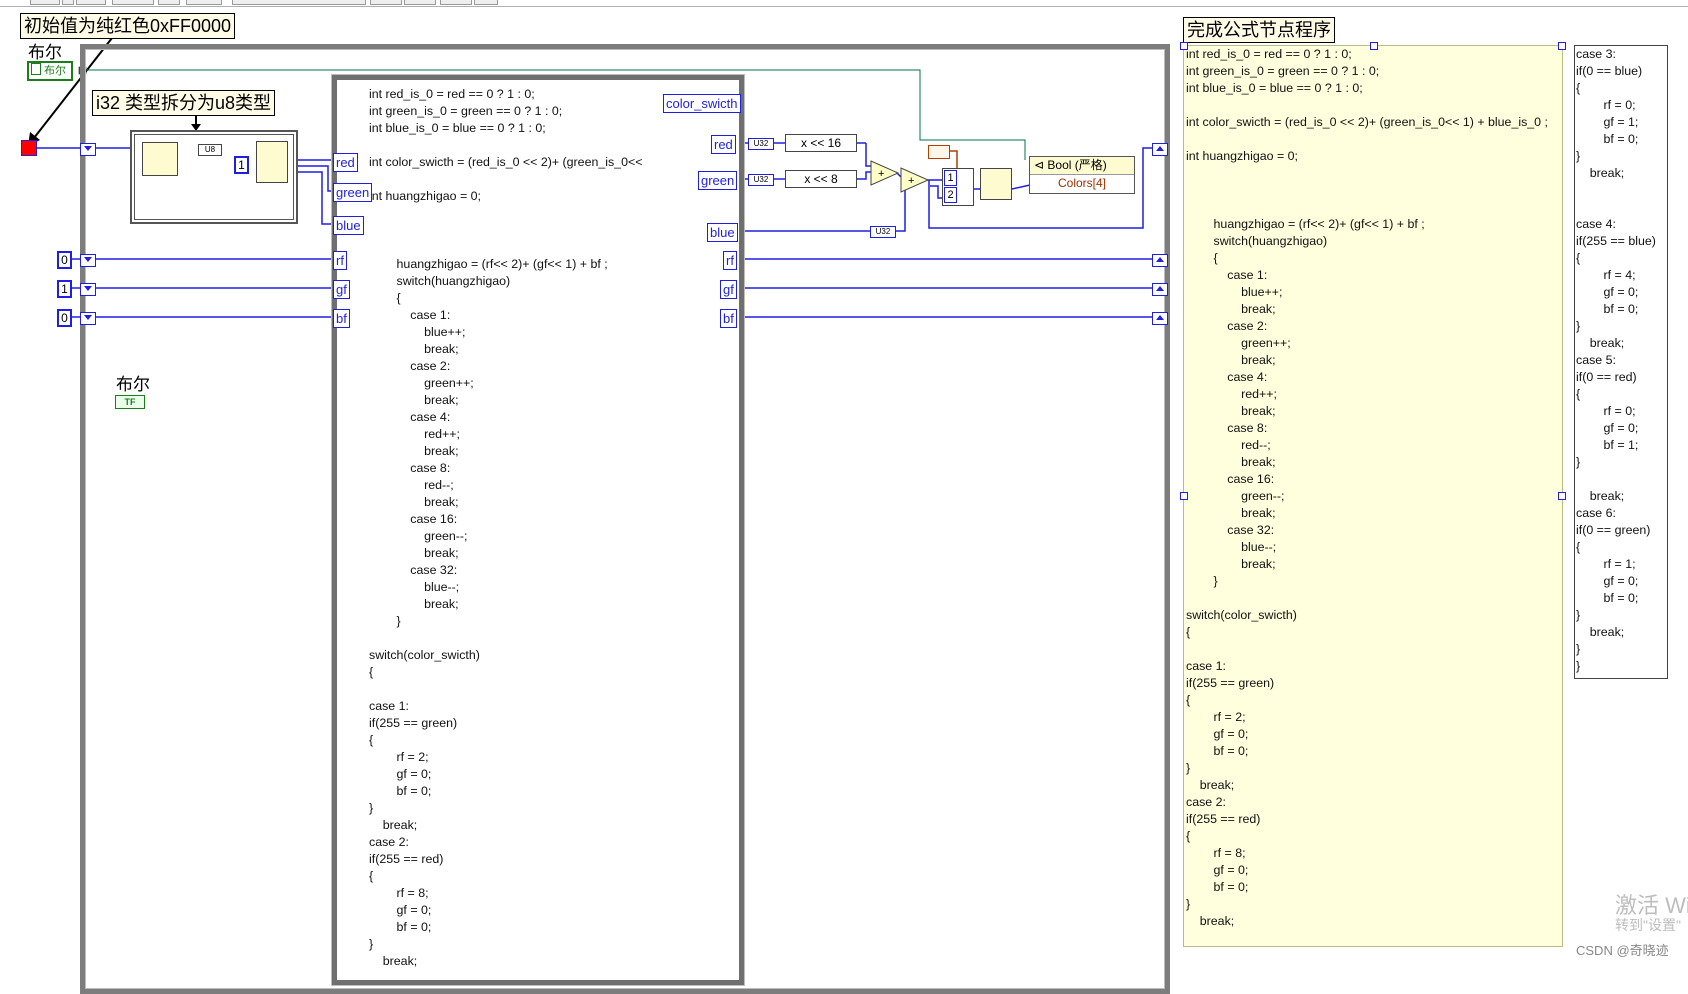  Describe the element at coordinates (950, 178) in the screenshot. I see `build-index-1: 1` at that location.